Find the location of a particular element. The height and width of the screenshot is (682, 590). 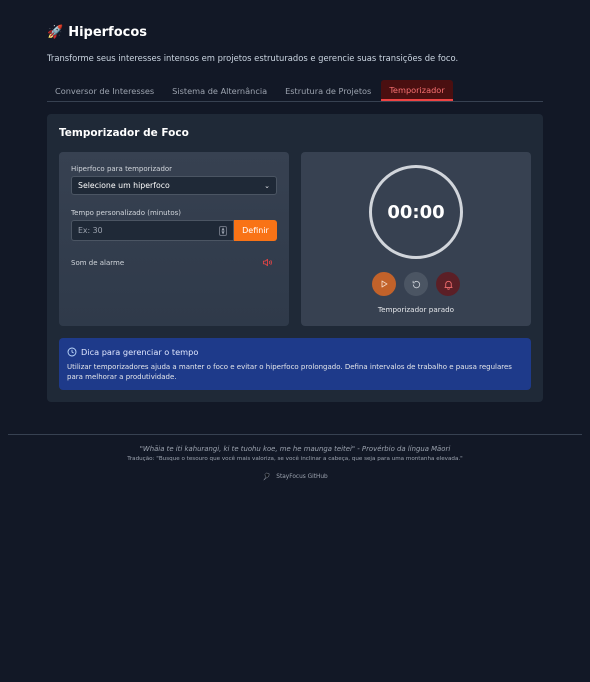

play-icon is located at coordinates (384, 284).